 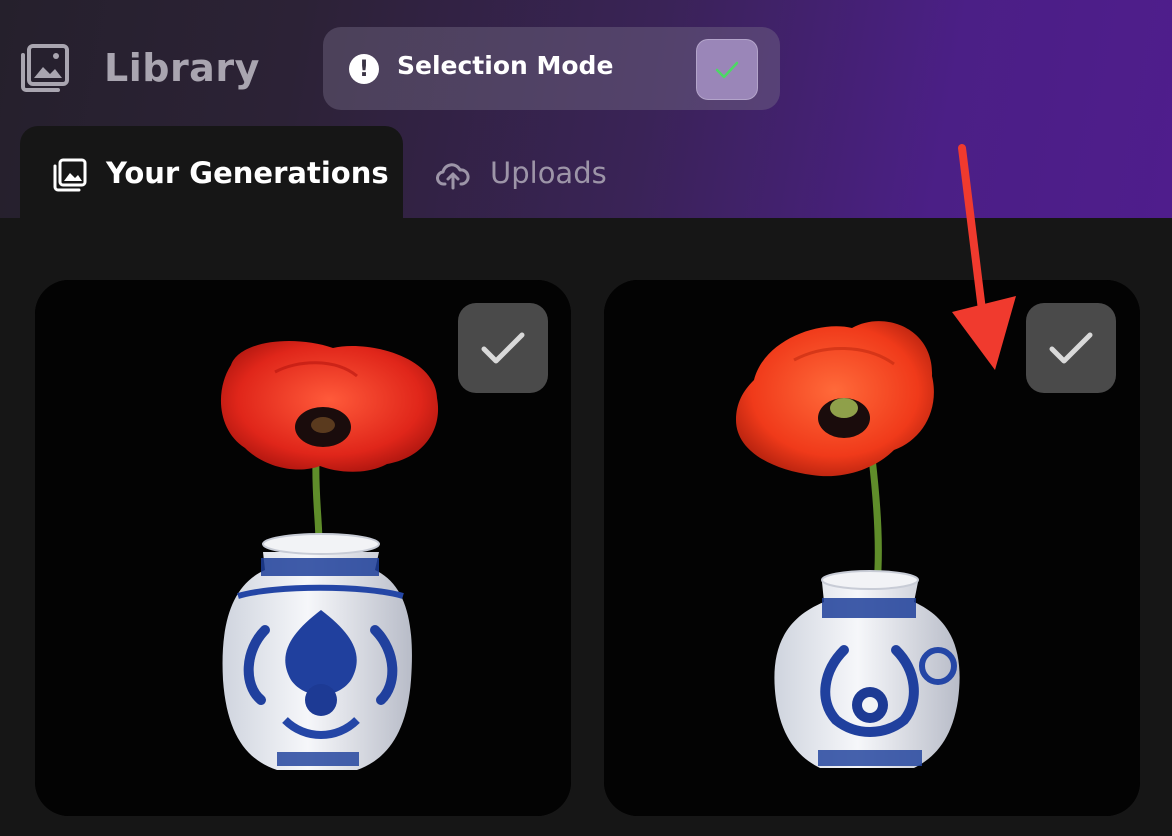 I want to click on tab-label: Your Generations, so click(x=247, y=173).